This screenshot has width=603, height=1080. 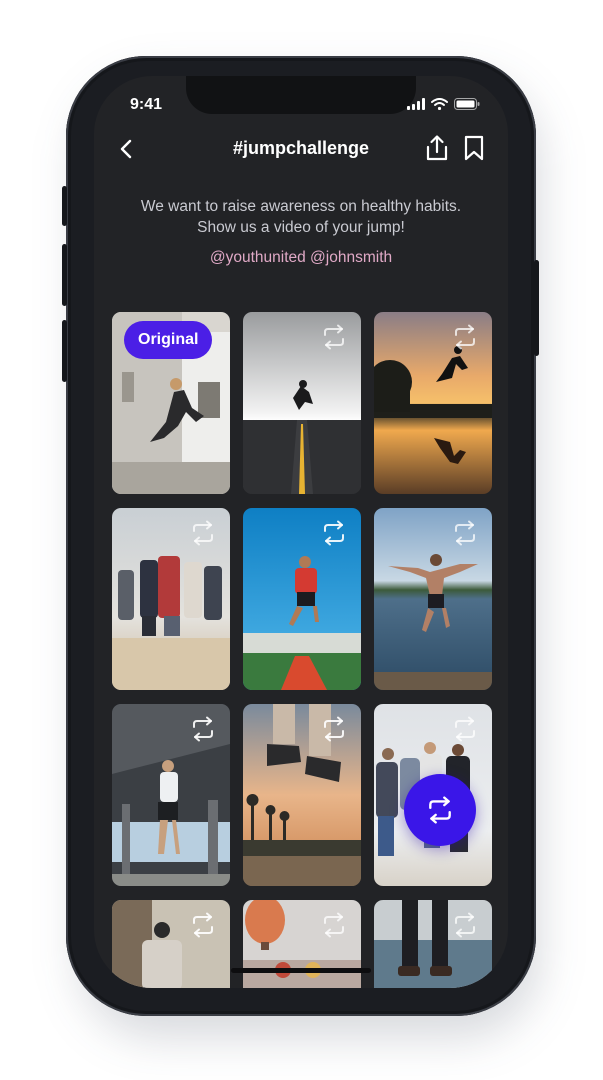 I want to click on status-icons, so click(x=443, y=104).